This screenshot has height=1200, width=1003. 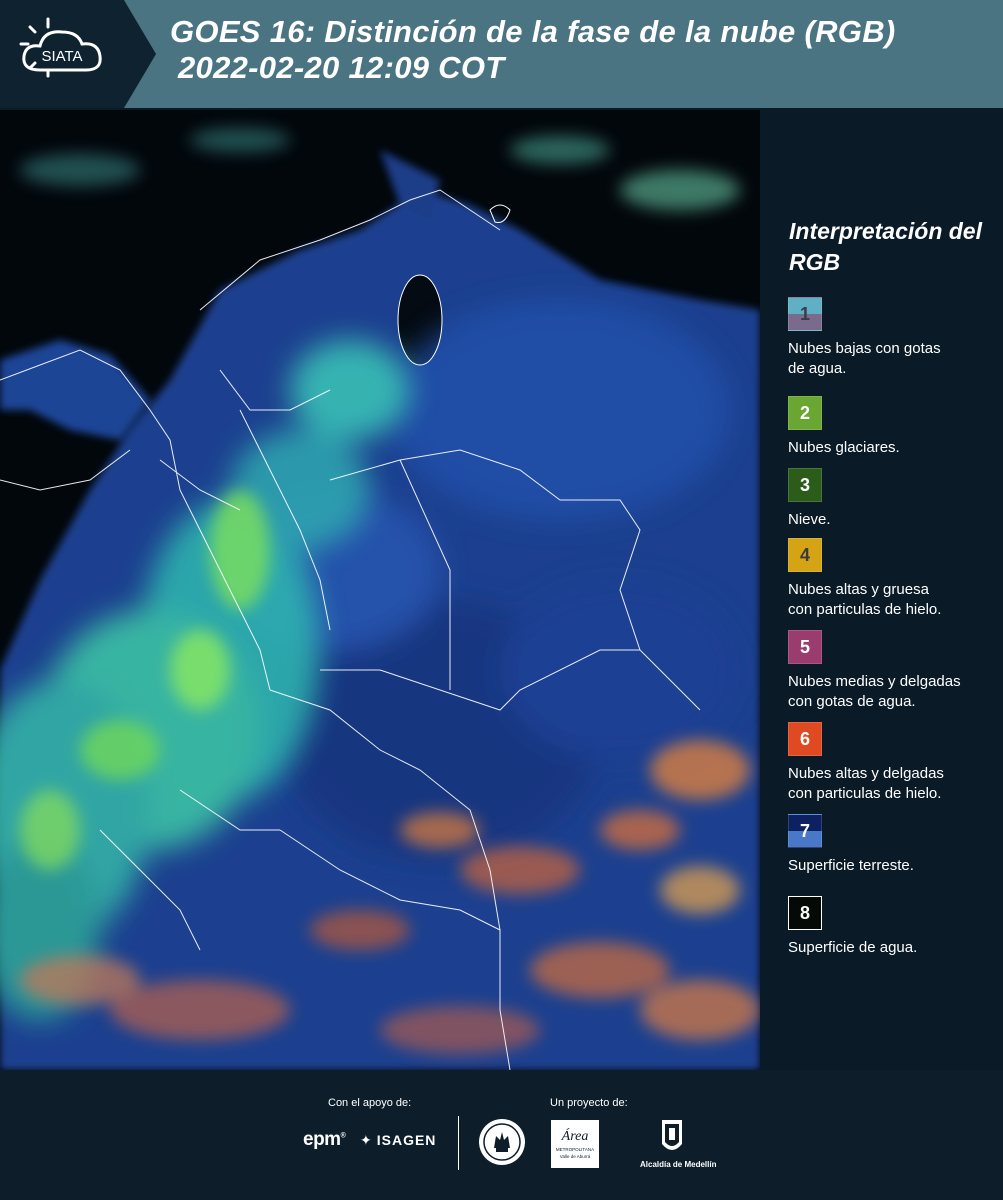 What do you see at coordinates (895, 427) in the screenshot?
I see `legend-item-2: 2 Nubes glaciares.` at bounding box center [895, 427].